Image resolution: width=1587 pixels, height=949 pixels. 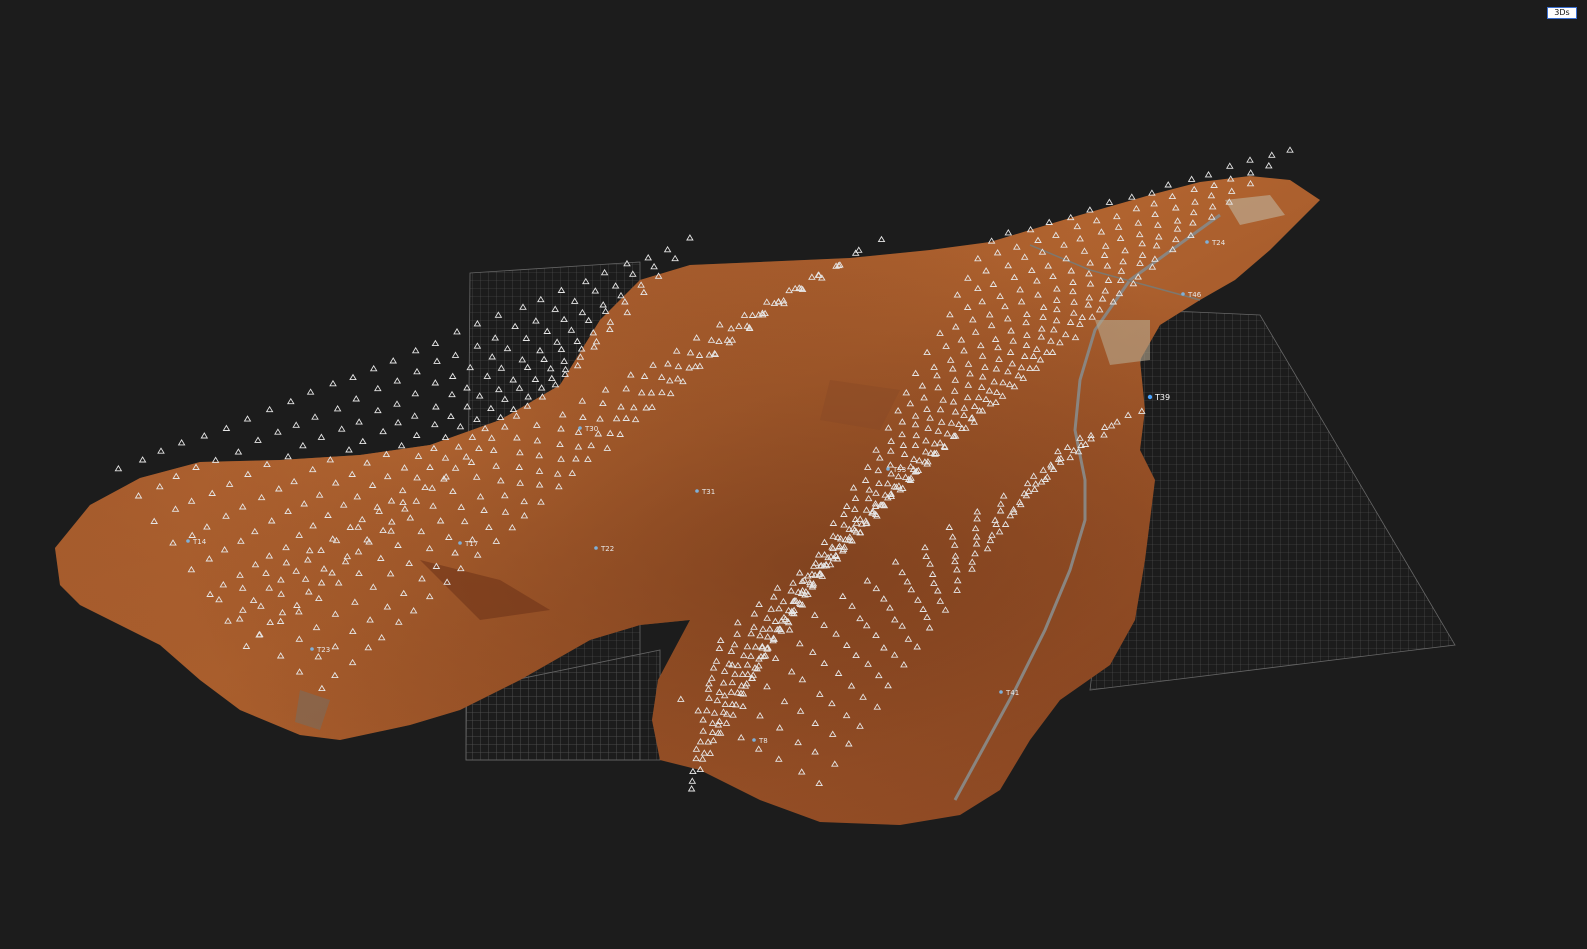 What do you see at coordinates (591, 429) in the screenshot?
I see `gcp-label: T30` at bounding box center [591, 429].